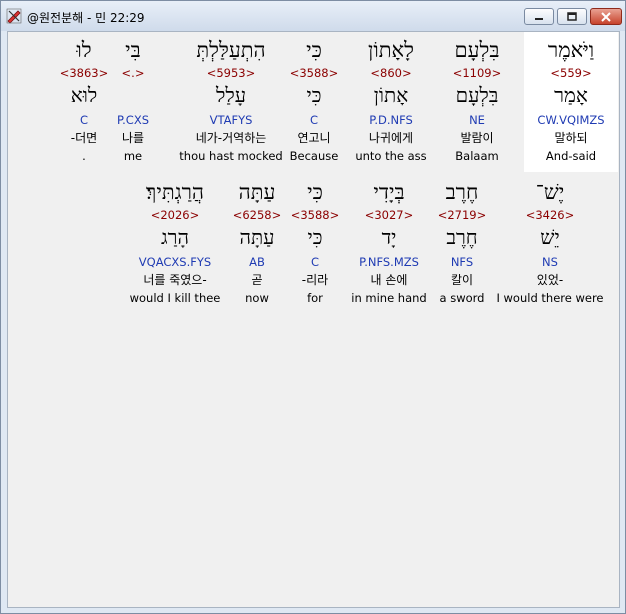  What do you see at coordinates (133, 138) in the screenshot?
I see `korean-gloss: 나를` at bounding box center [133, 138].